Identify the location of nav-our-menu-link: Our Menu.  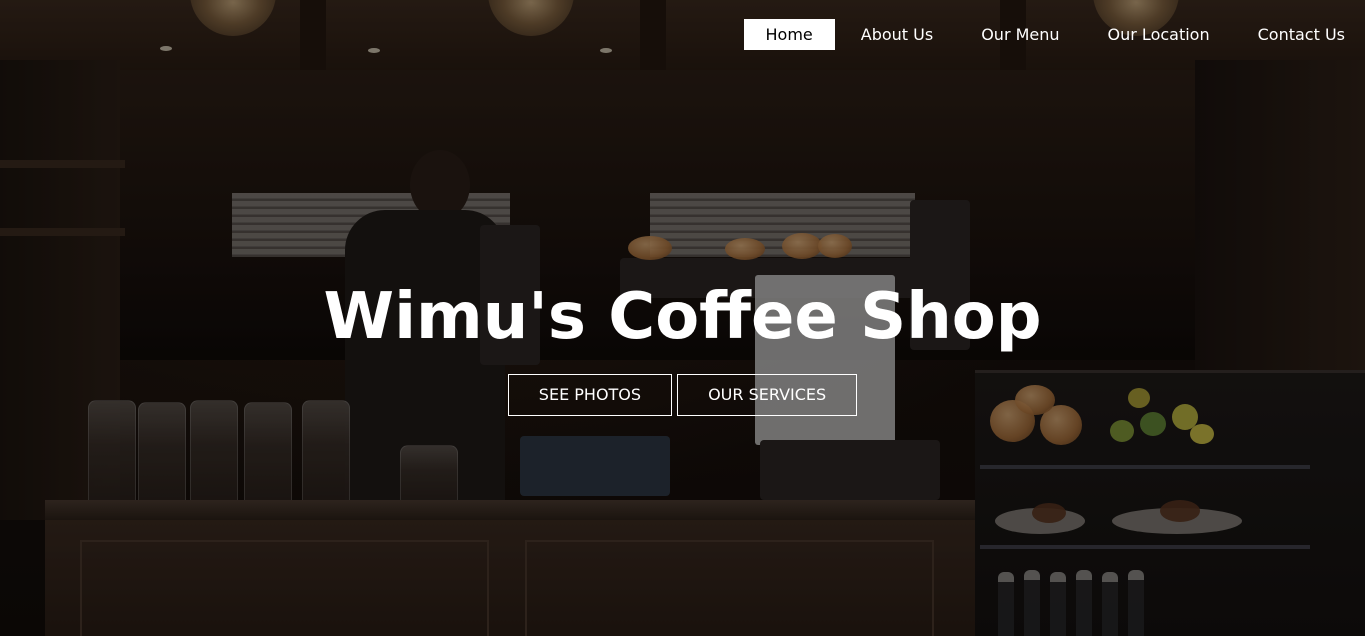
(1020, 34).